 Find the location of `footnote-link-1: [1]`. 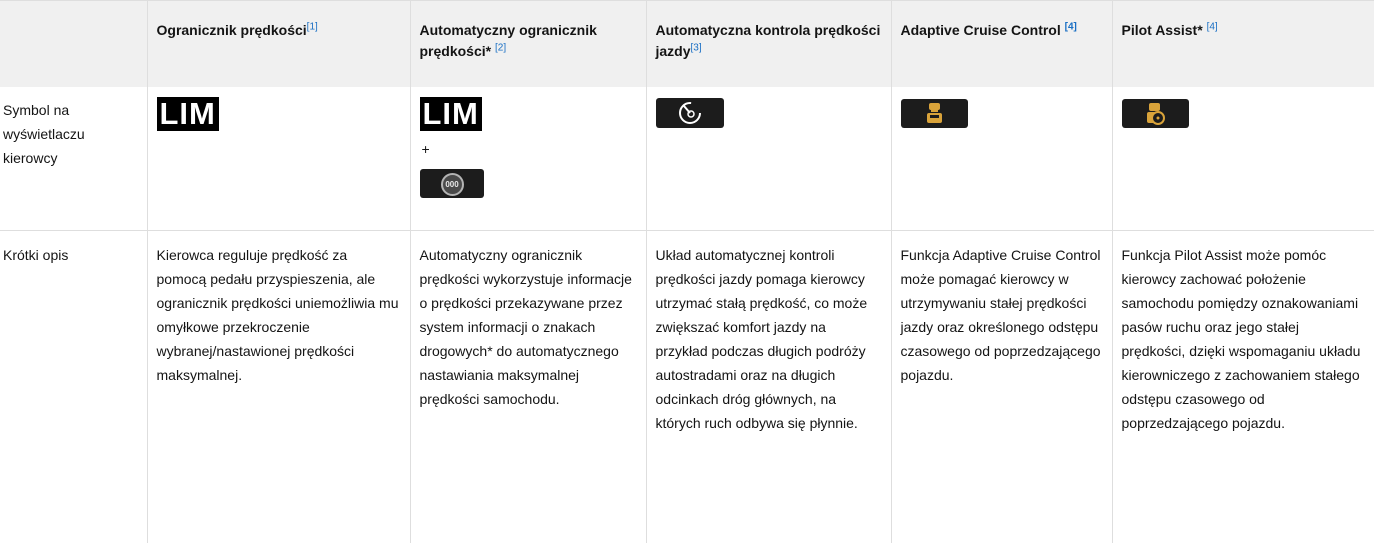

footnote-link-1: [1] is located at coordinates (312, 26).